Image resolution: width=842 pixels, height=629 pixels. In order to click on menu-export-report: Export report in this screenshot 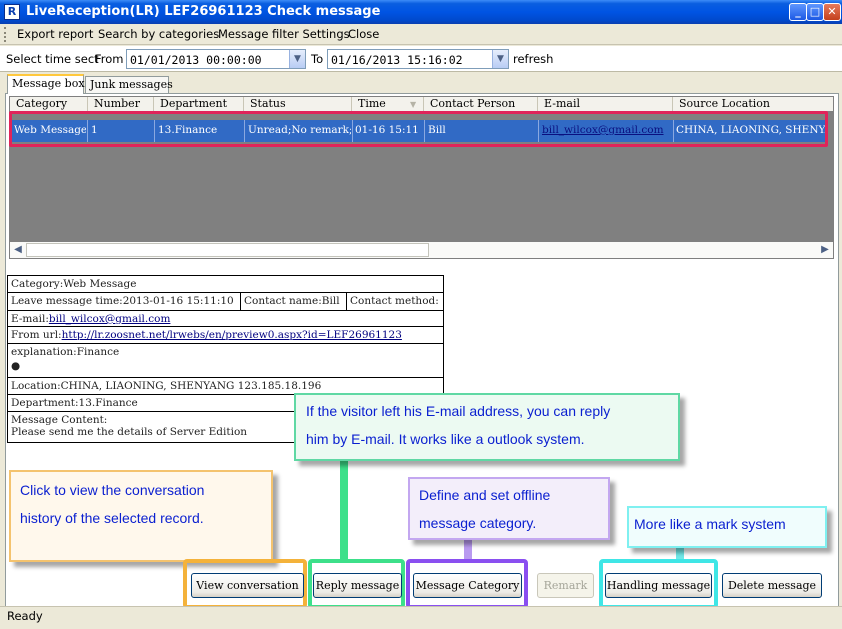, I will do `click(55, 34)`.